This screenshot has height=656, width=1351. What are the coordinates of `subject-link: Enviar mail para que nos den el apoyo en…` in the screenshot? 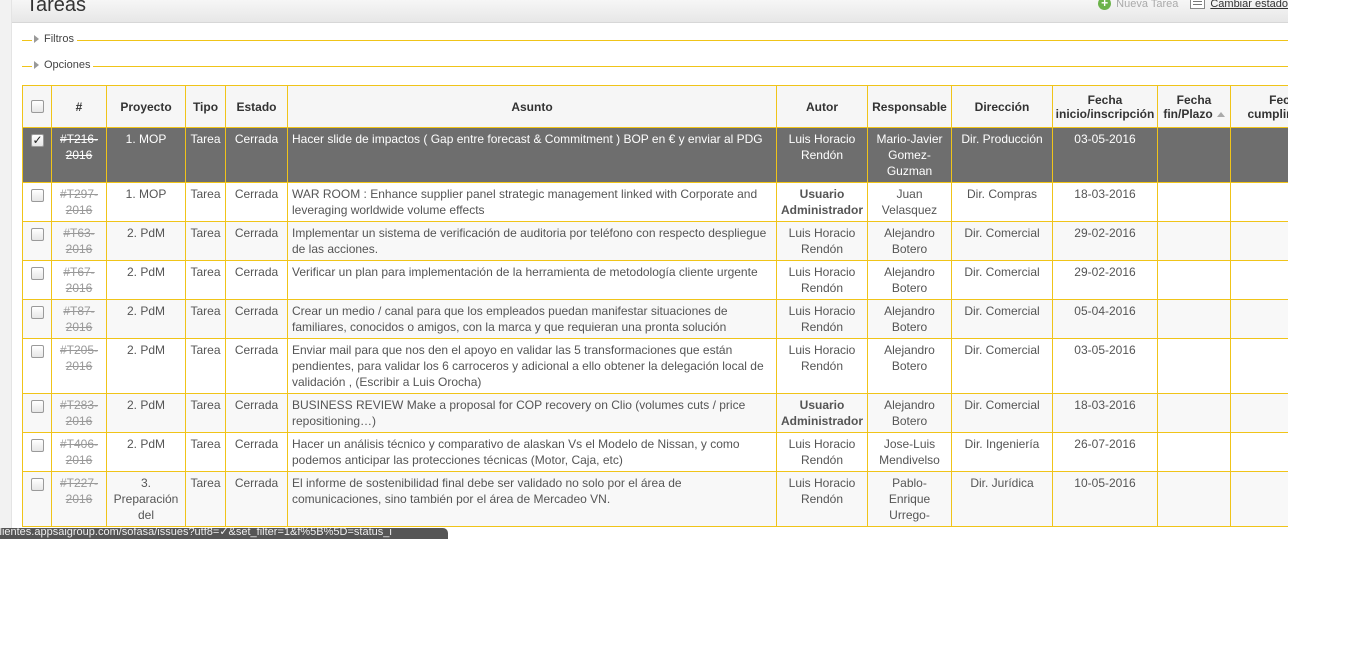 It's located at (528, 366).